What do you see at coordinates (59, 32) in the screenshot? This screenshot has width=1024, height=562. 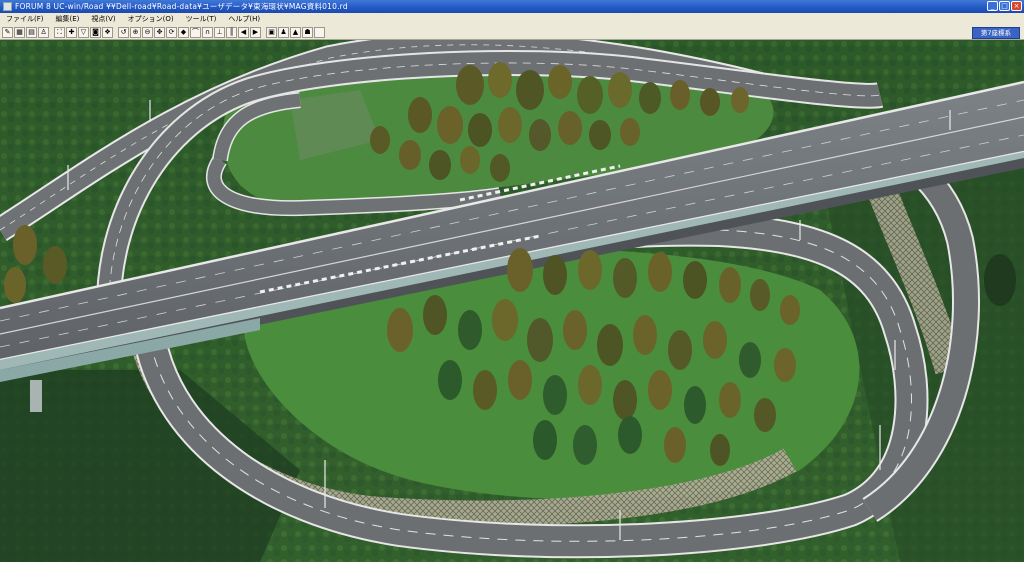 I see `road-icon: ⛶` at bounding box center [59, 32].